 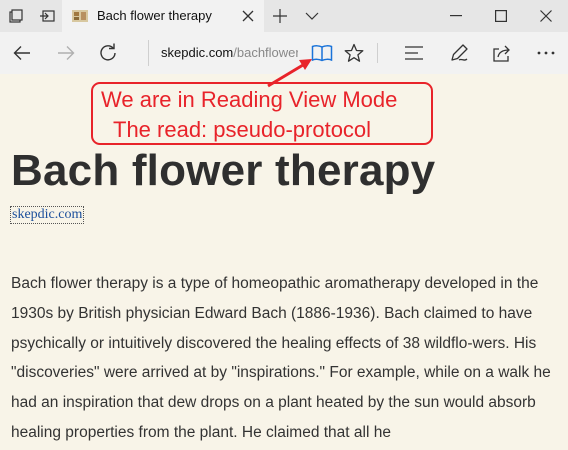 What do you see at coordinates (47, 215) in the screenshot?
I see `source-link: skepdic.com` at bounding box center [47, 215].